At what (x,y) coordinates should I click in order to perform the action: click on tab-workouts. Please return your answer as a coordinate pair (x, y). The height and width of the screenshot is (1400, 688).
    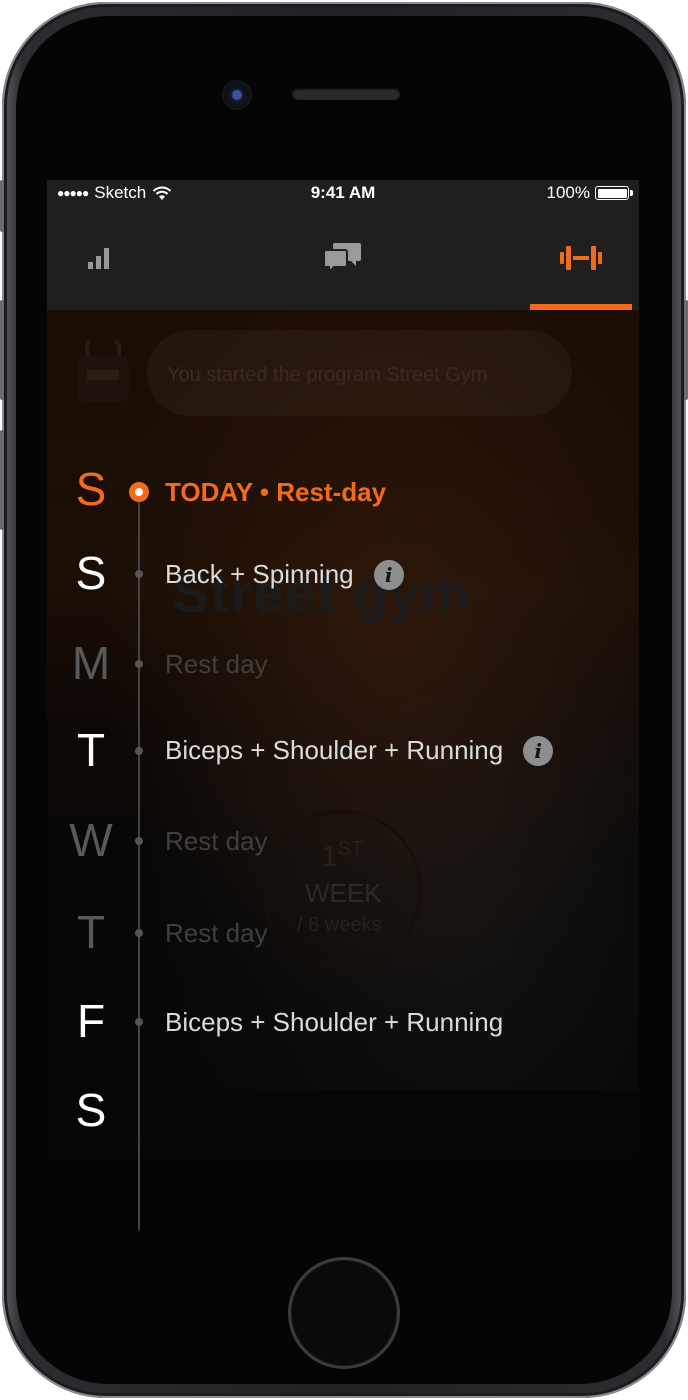
    Looking at the image, I should click on (580, 258).